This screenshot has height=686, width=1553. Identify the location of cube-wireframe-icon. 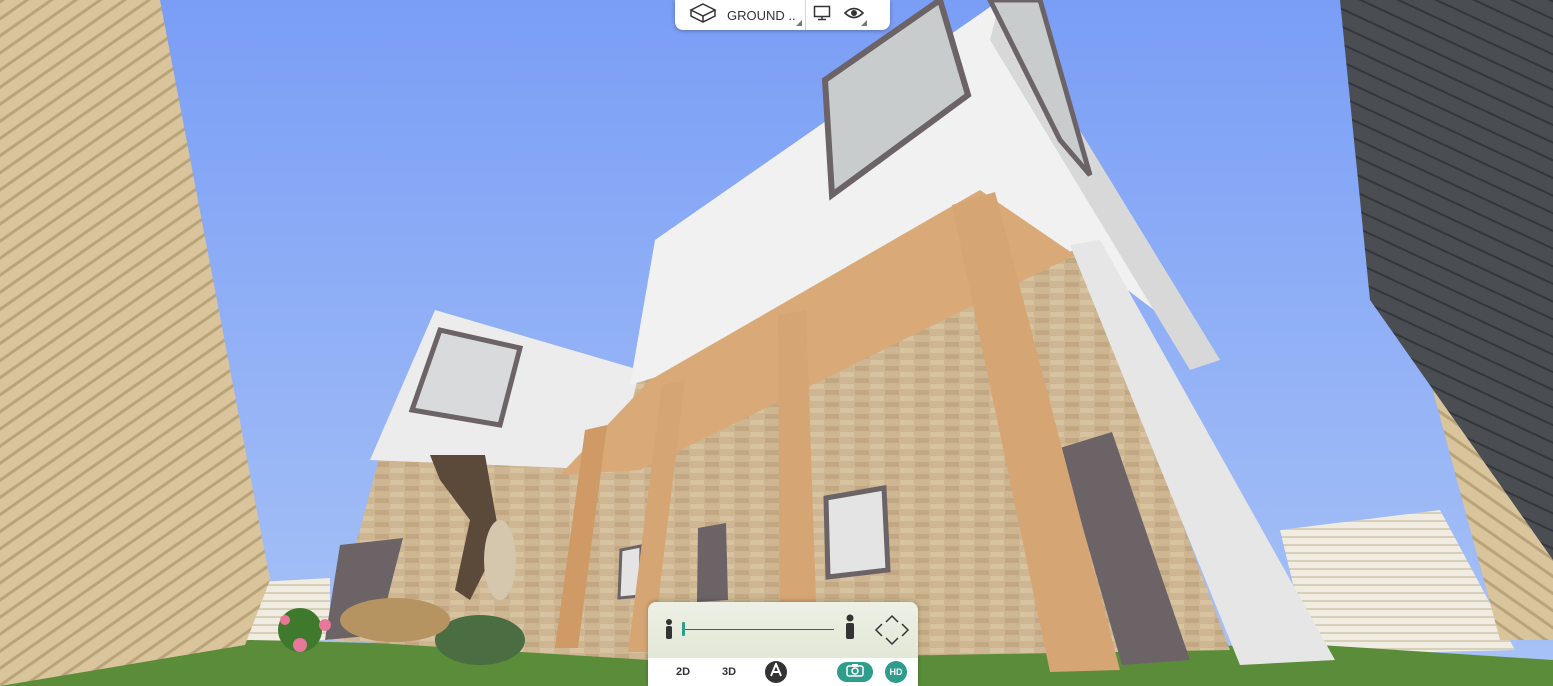
(703, 15).